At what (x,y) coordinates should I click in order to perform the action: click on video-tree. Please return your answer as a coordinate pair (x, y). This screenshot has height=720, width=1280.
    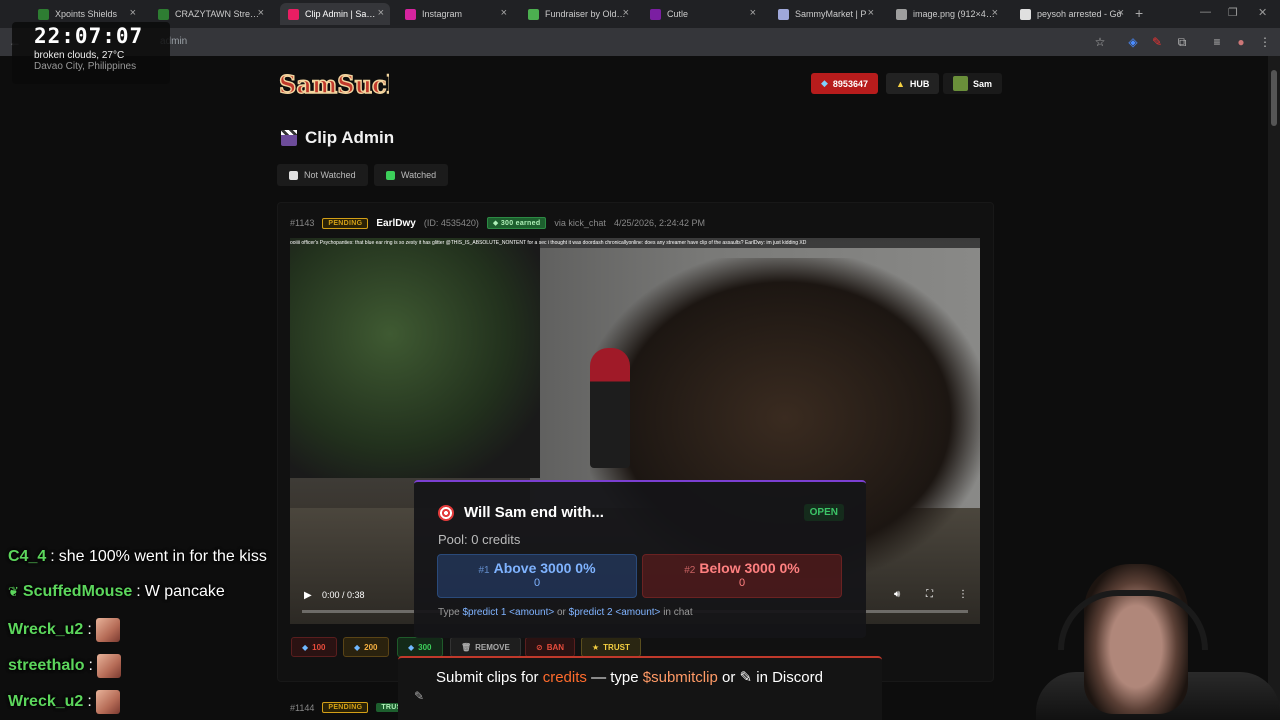
    Looking at the image, I should click on (415, 358).